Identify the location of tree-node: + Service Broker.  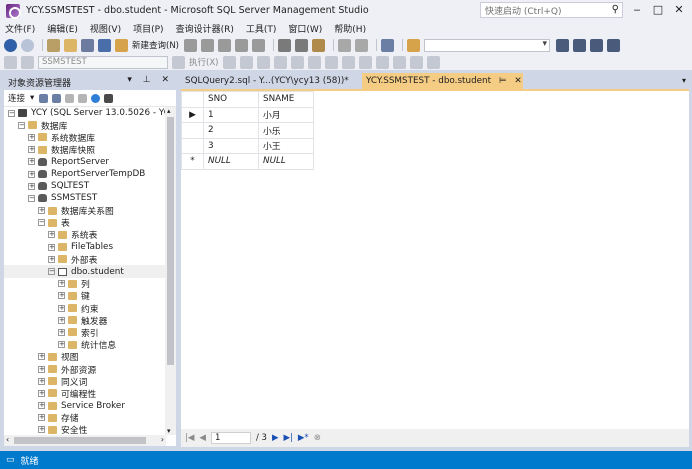
(85, 406).